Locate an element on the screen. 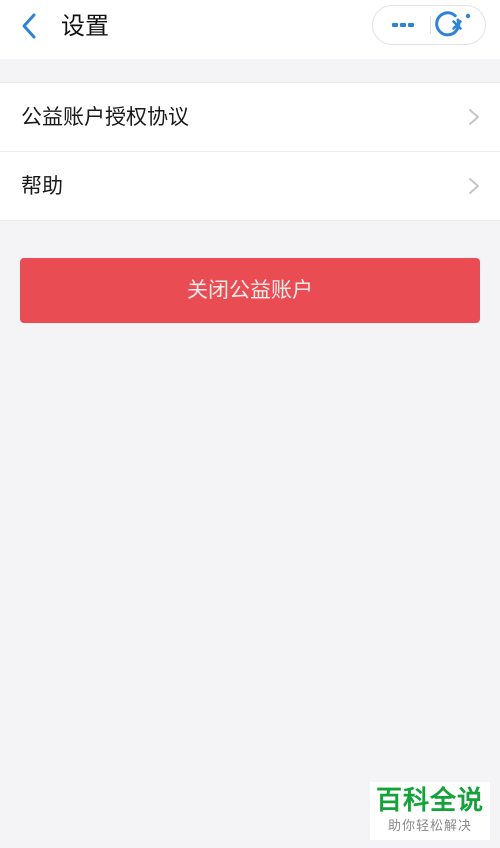  close-account-button: 关闭公益账户 is located at coordinates (250, 290).